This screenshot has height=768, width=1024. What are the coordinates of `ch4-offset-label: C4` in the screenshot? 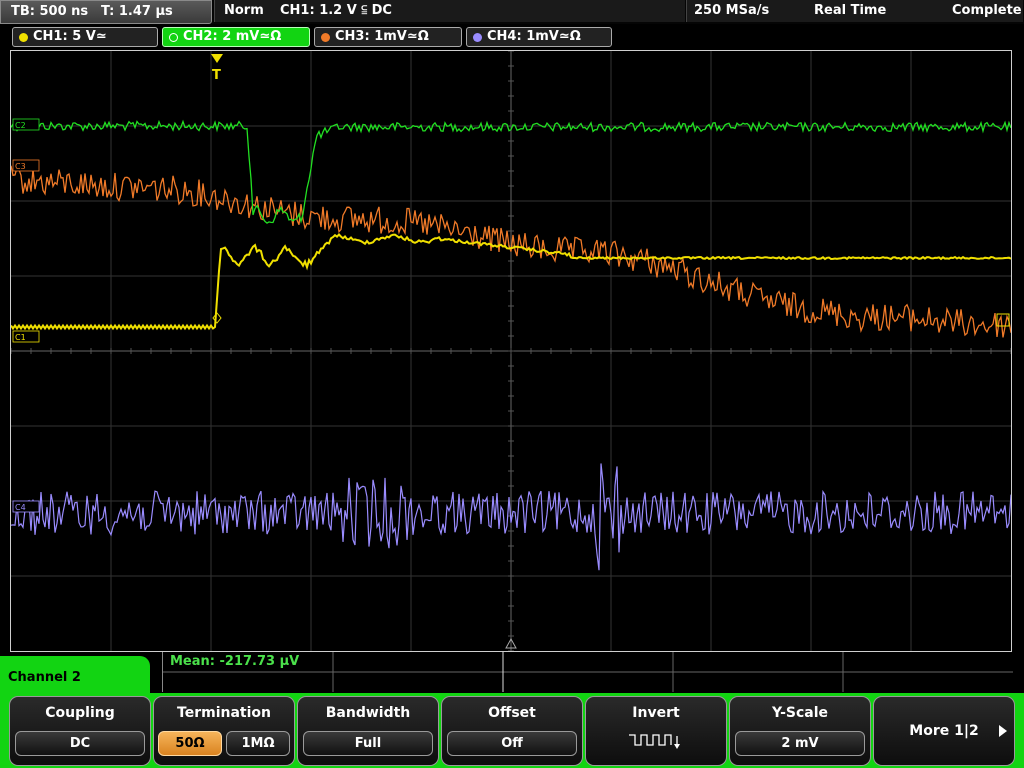 It's located at (20, 507).